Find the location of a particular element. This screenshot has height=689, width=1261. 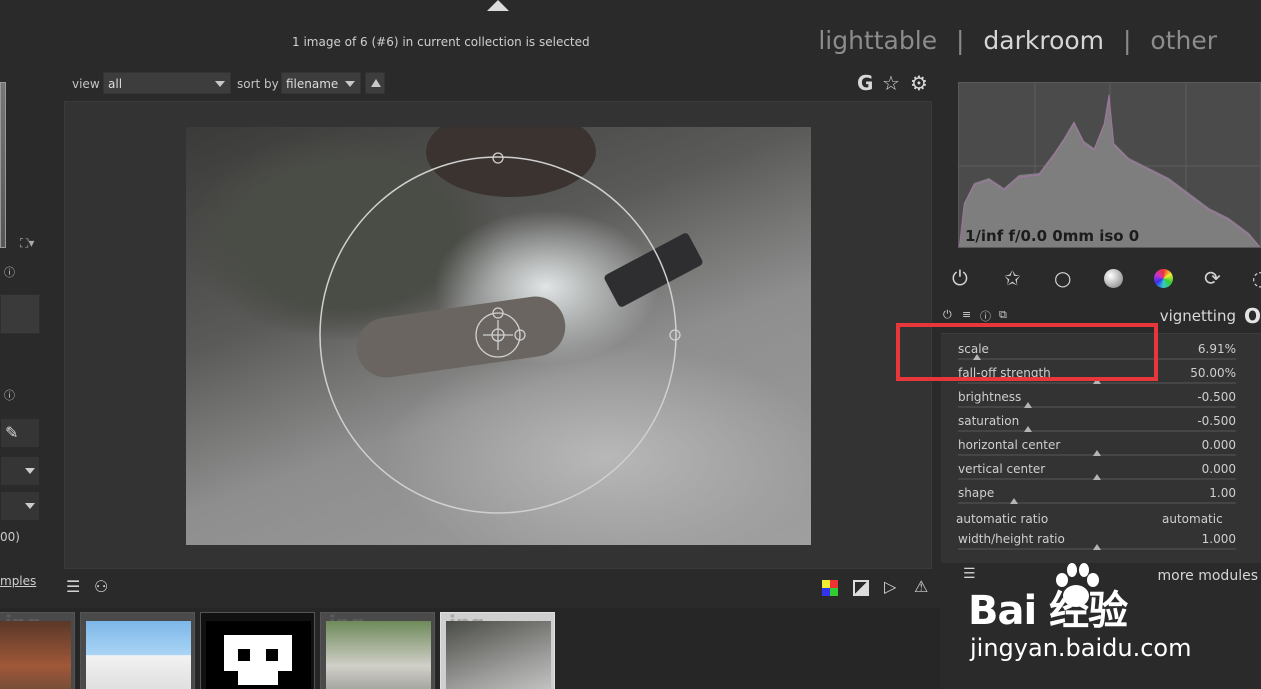

watermark-brand: Bai 经验 is located at coordinates (1048, 611).